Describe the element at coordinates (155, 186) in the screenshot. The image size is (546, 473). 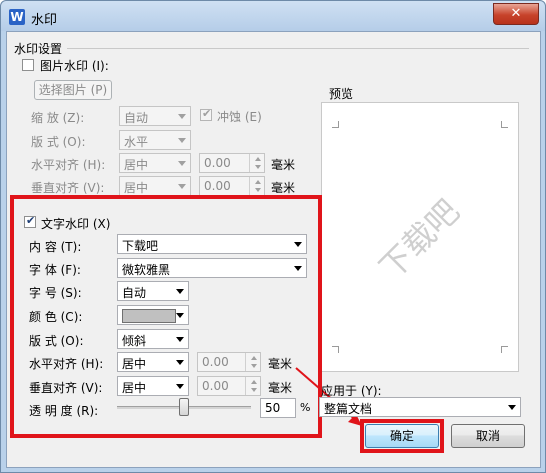
I see `picture-v-align-select: 居中` at that location.